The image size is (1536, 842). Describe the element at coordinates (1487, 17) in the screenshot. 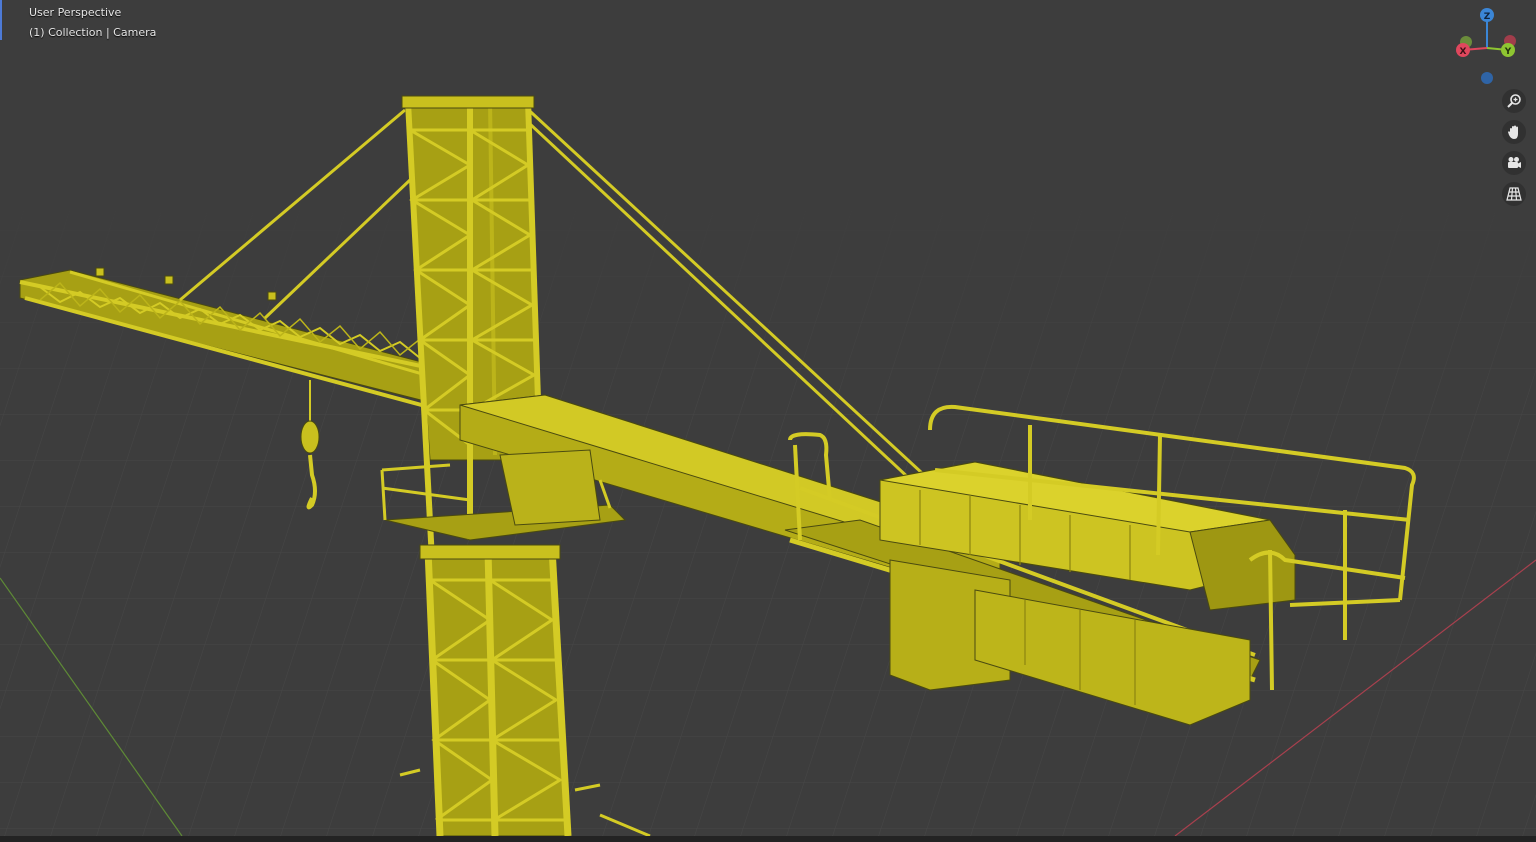

I see `gizmo-z-label: Z` at that location.